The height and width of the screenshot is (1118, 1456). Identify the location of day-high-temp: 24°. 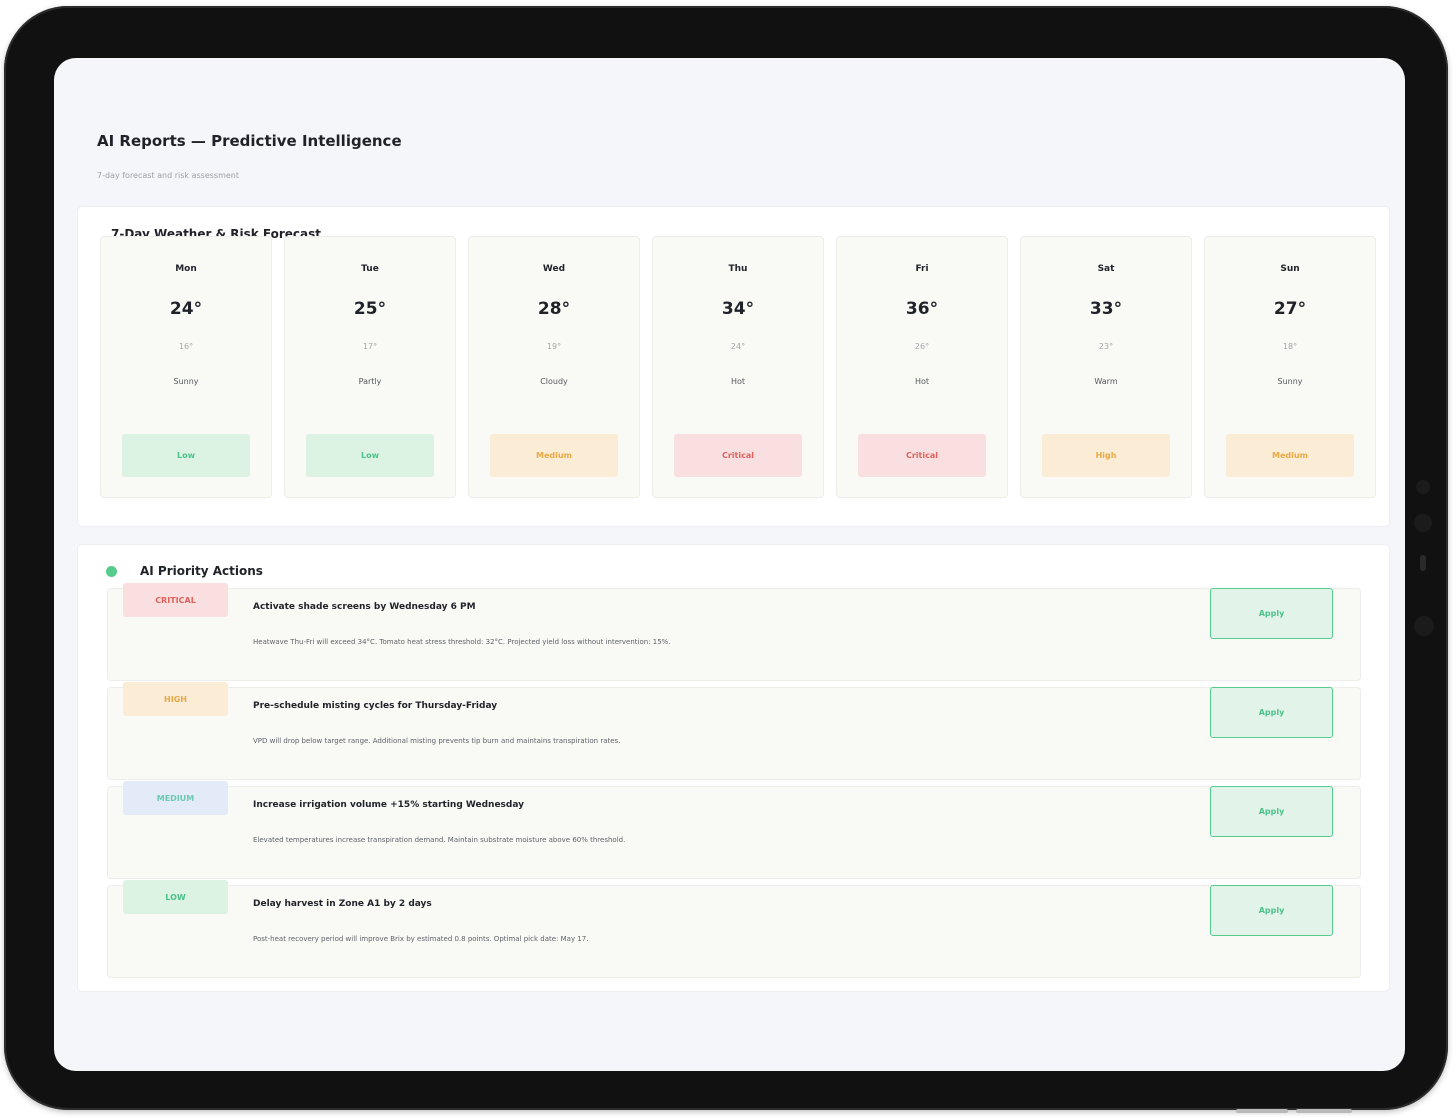
(186, 309).